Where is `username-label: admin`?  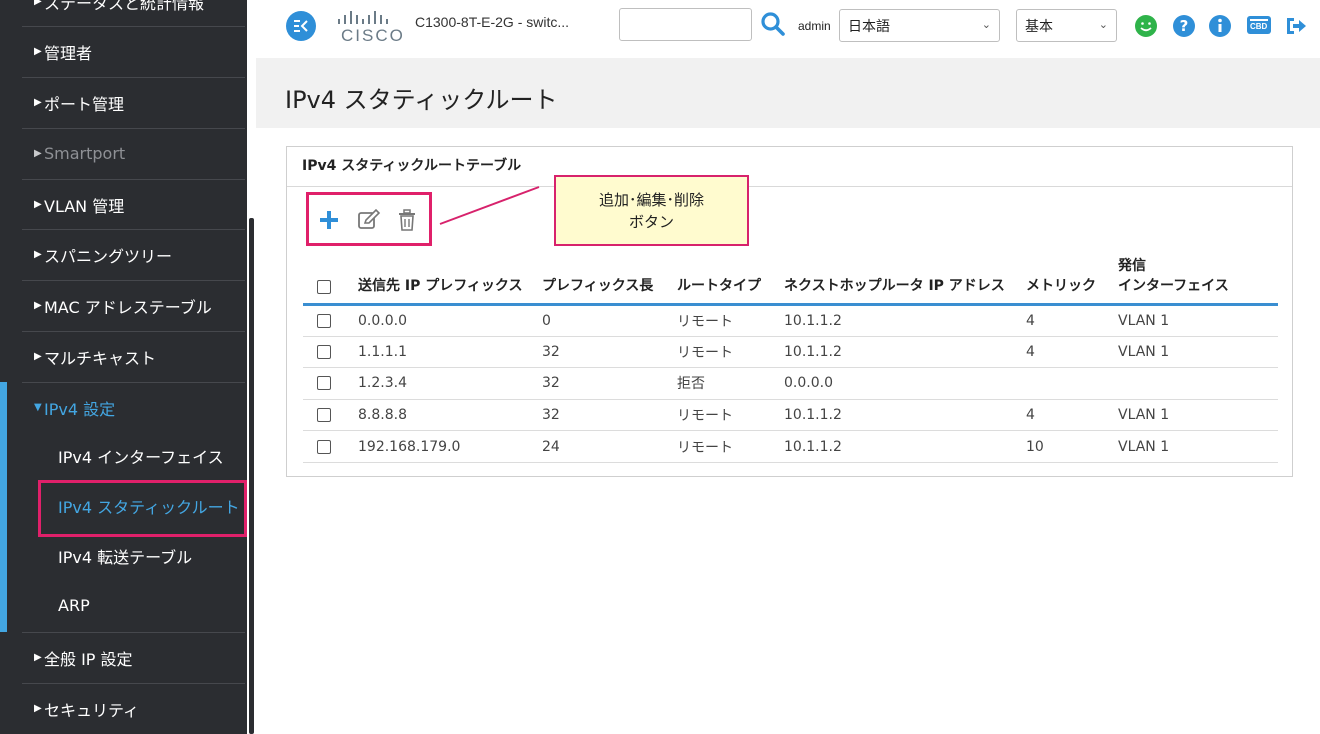
username-label: admin is located at coordinates (814, 26).